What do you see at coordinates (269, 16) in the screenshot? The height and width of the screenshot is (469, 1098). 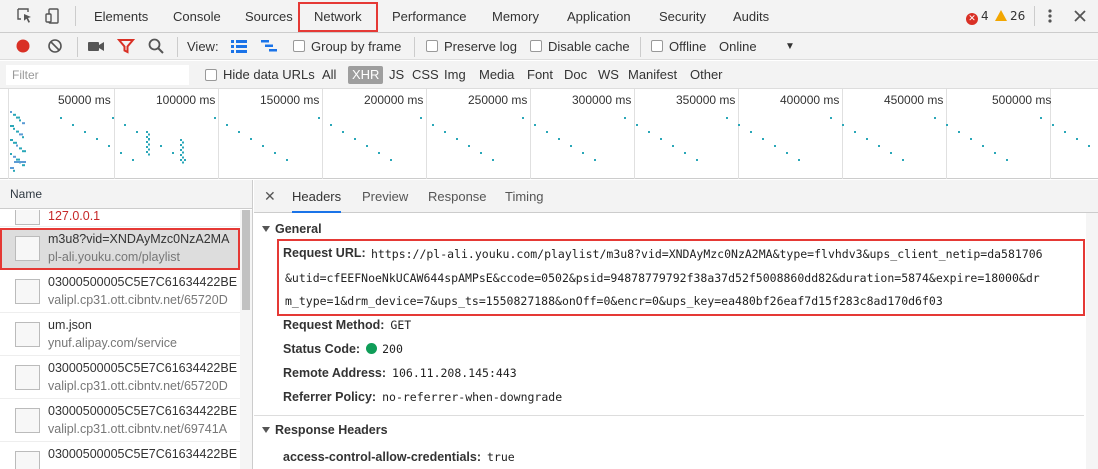 I see `tab-sources: Sources` at bounding box center [269, 16].